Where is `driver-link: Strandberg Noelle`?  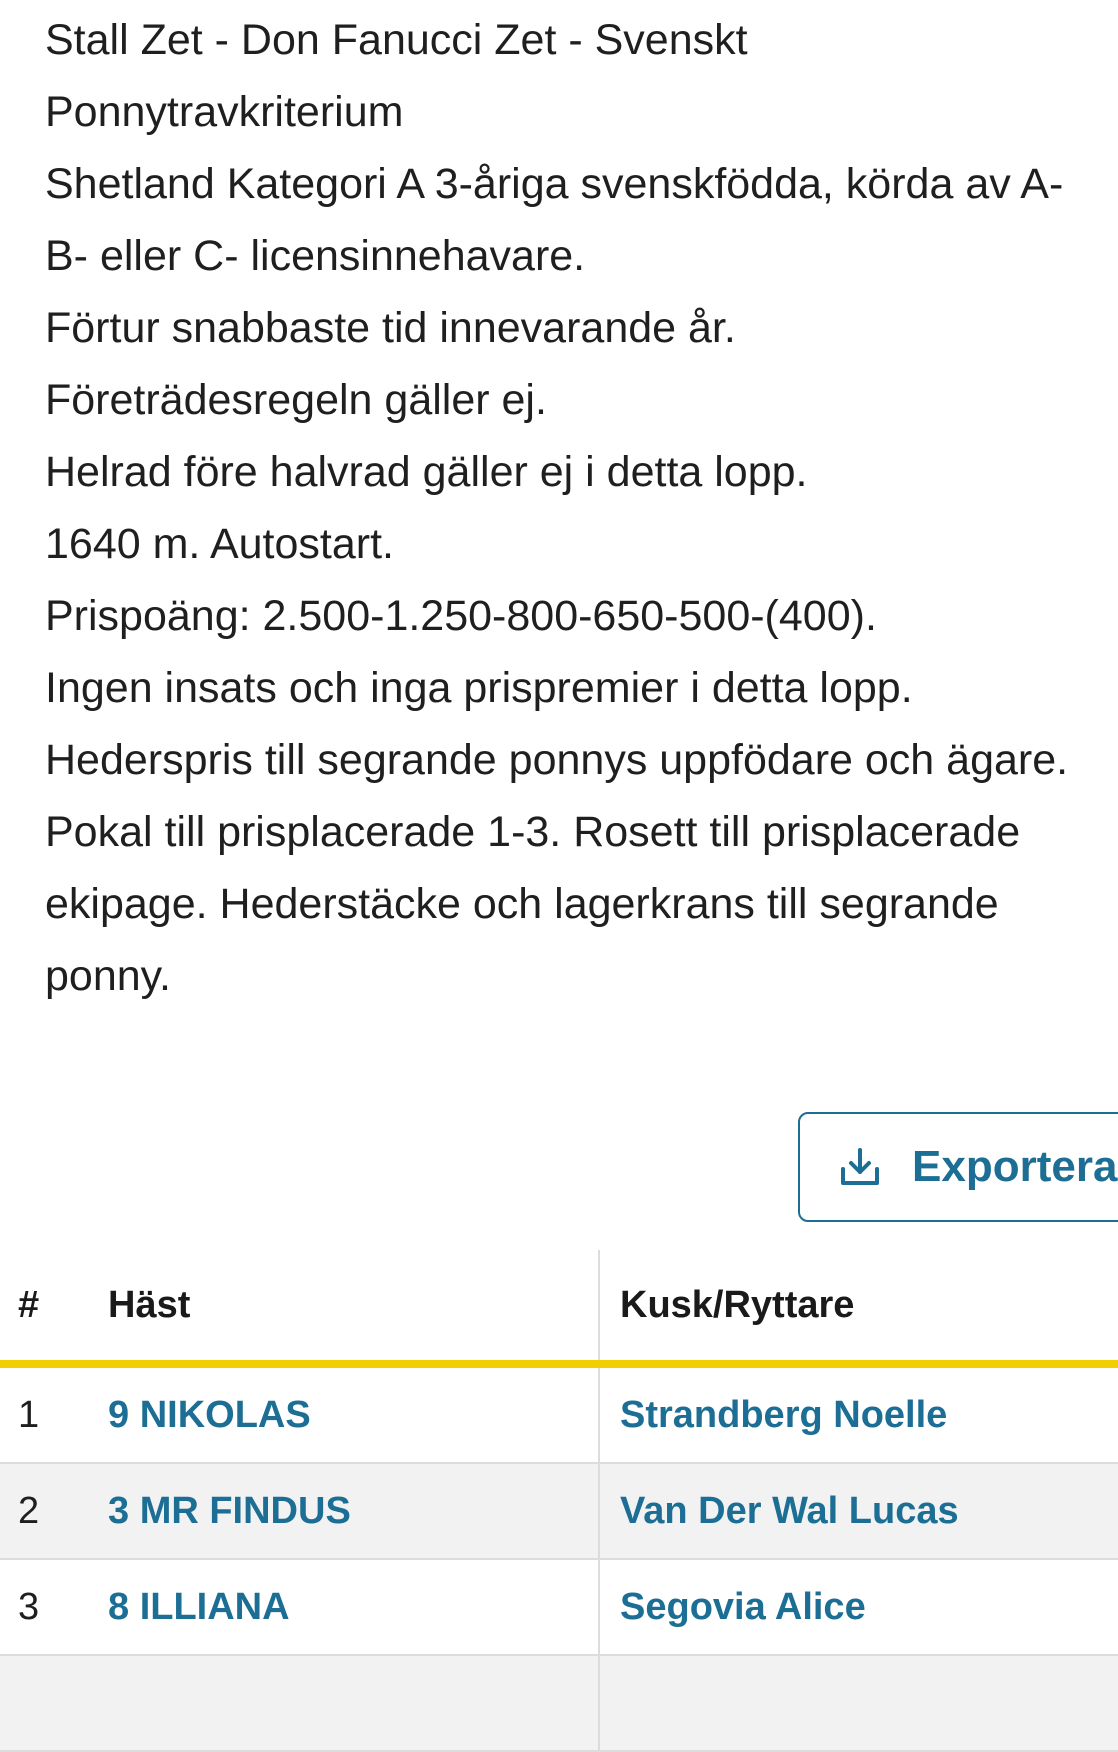 driver-link: Strandberg Noelle is located at coordinates (858, 1414).